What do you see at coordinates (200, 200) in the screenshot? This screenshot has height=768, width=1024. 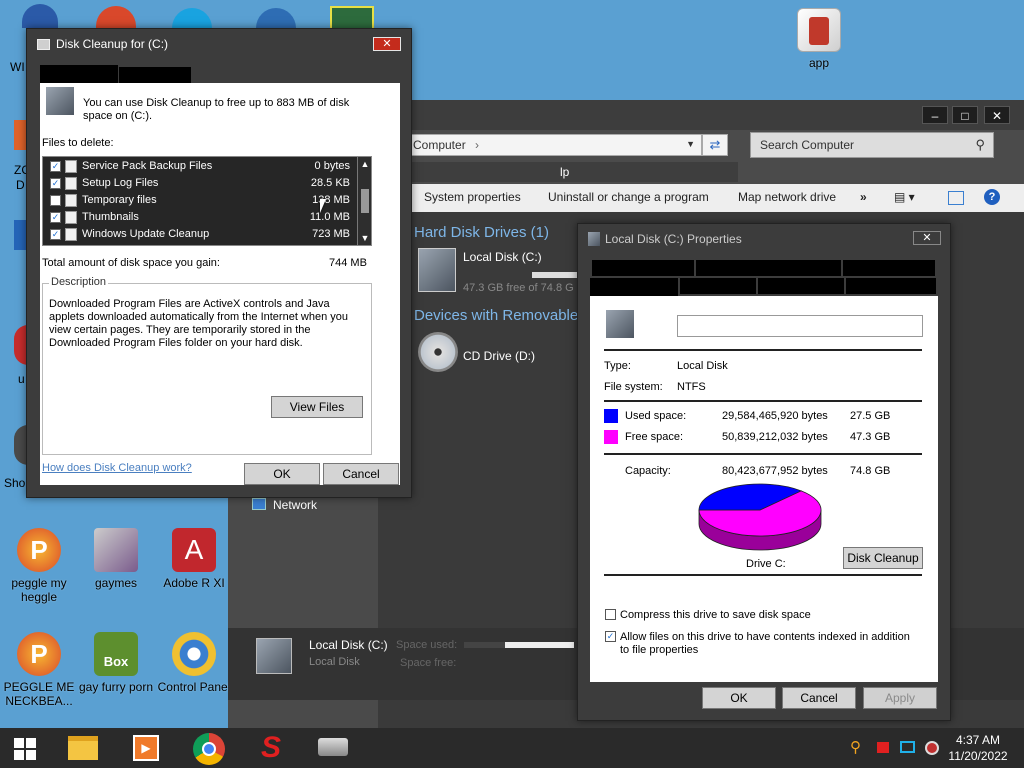 I see `list-item: Temporary files 138 MB` at bounding box center [200, 200].